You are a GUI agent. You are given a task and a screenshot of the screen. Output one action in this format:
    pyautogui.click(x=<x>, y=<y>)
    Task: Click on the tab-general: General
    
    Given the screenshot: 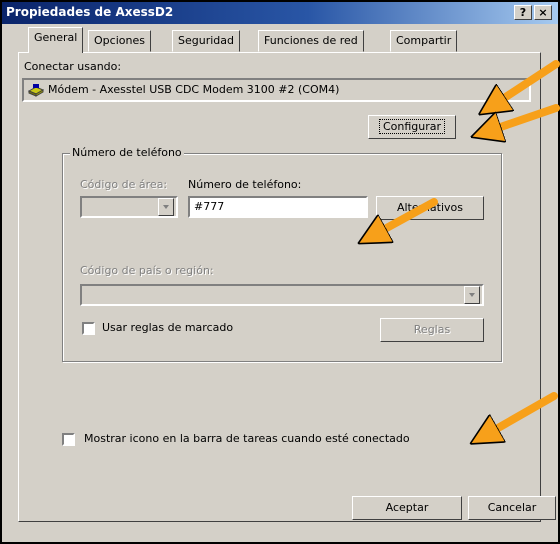 What is the action you would take?
    pyautogui.click(x=56, y=40)
    